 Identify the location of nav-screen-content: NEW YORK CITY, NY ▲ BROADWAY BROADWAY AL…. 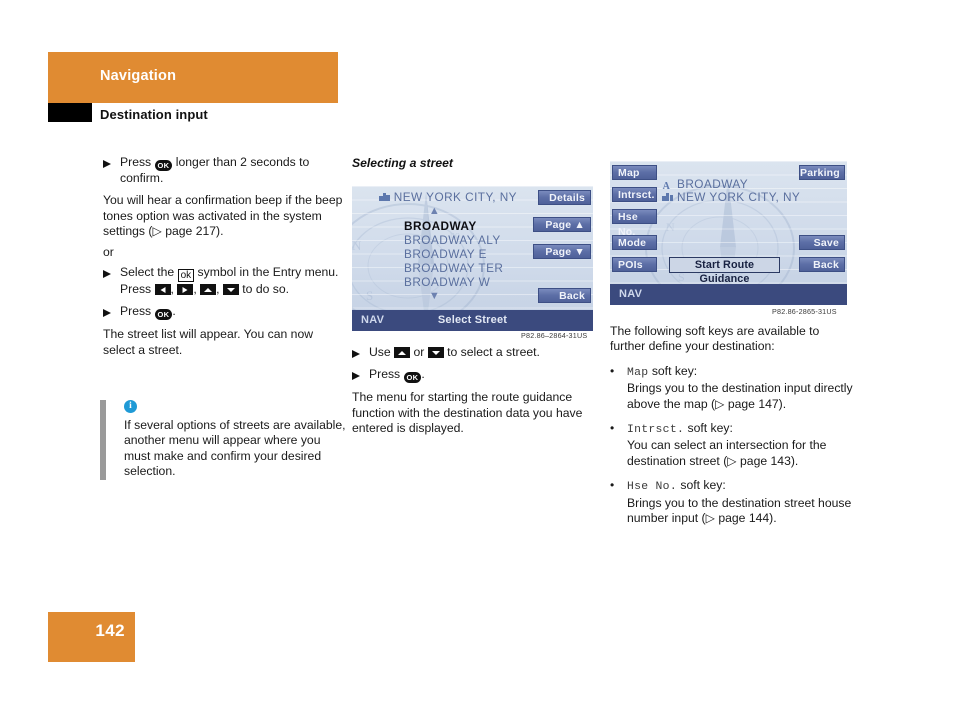
(472, 258).